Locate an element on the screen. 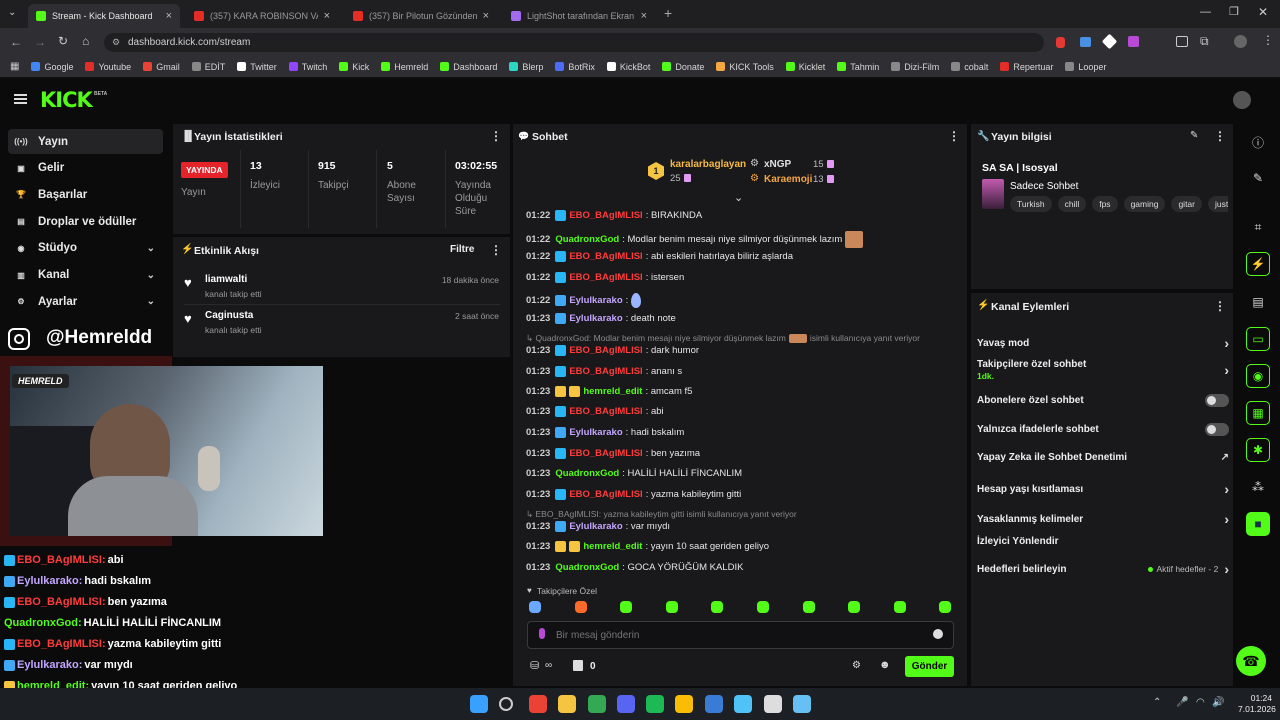 This screenshot has width=1280, height=720. sidebar-item: ◉ Stüdyo ⌄ is located at coordinates (85, 248).